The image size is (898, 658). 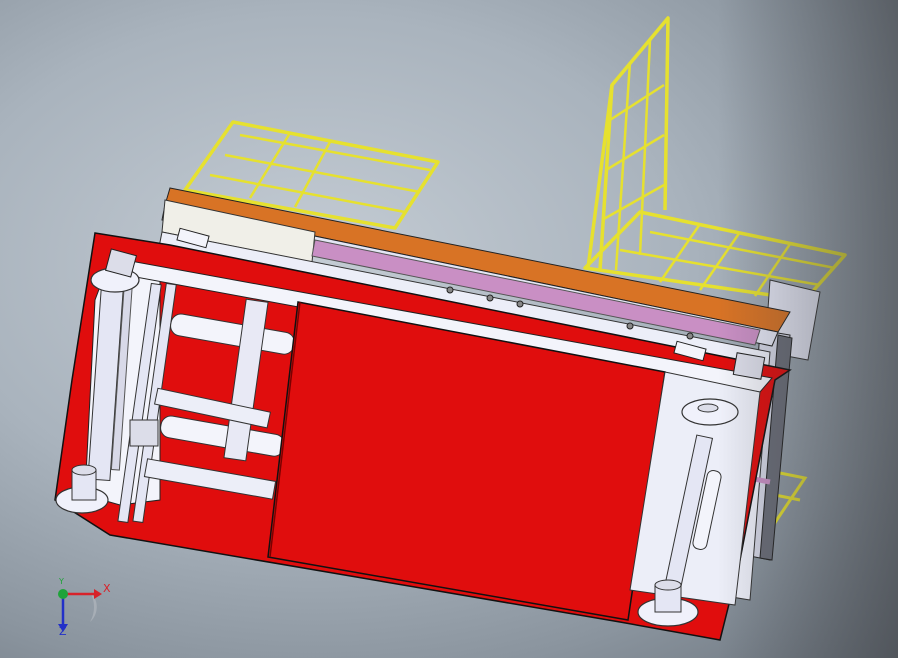 What do you see at coordinates (98, 594) in the screenshot?
I see `x-axis-arrow` at bounding box center [98, 594].